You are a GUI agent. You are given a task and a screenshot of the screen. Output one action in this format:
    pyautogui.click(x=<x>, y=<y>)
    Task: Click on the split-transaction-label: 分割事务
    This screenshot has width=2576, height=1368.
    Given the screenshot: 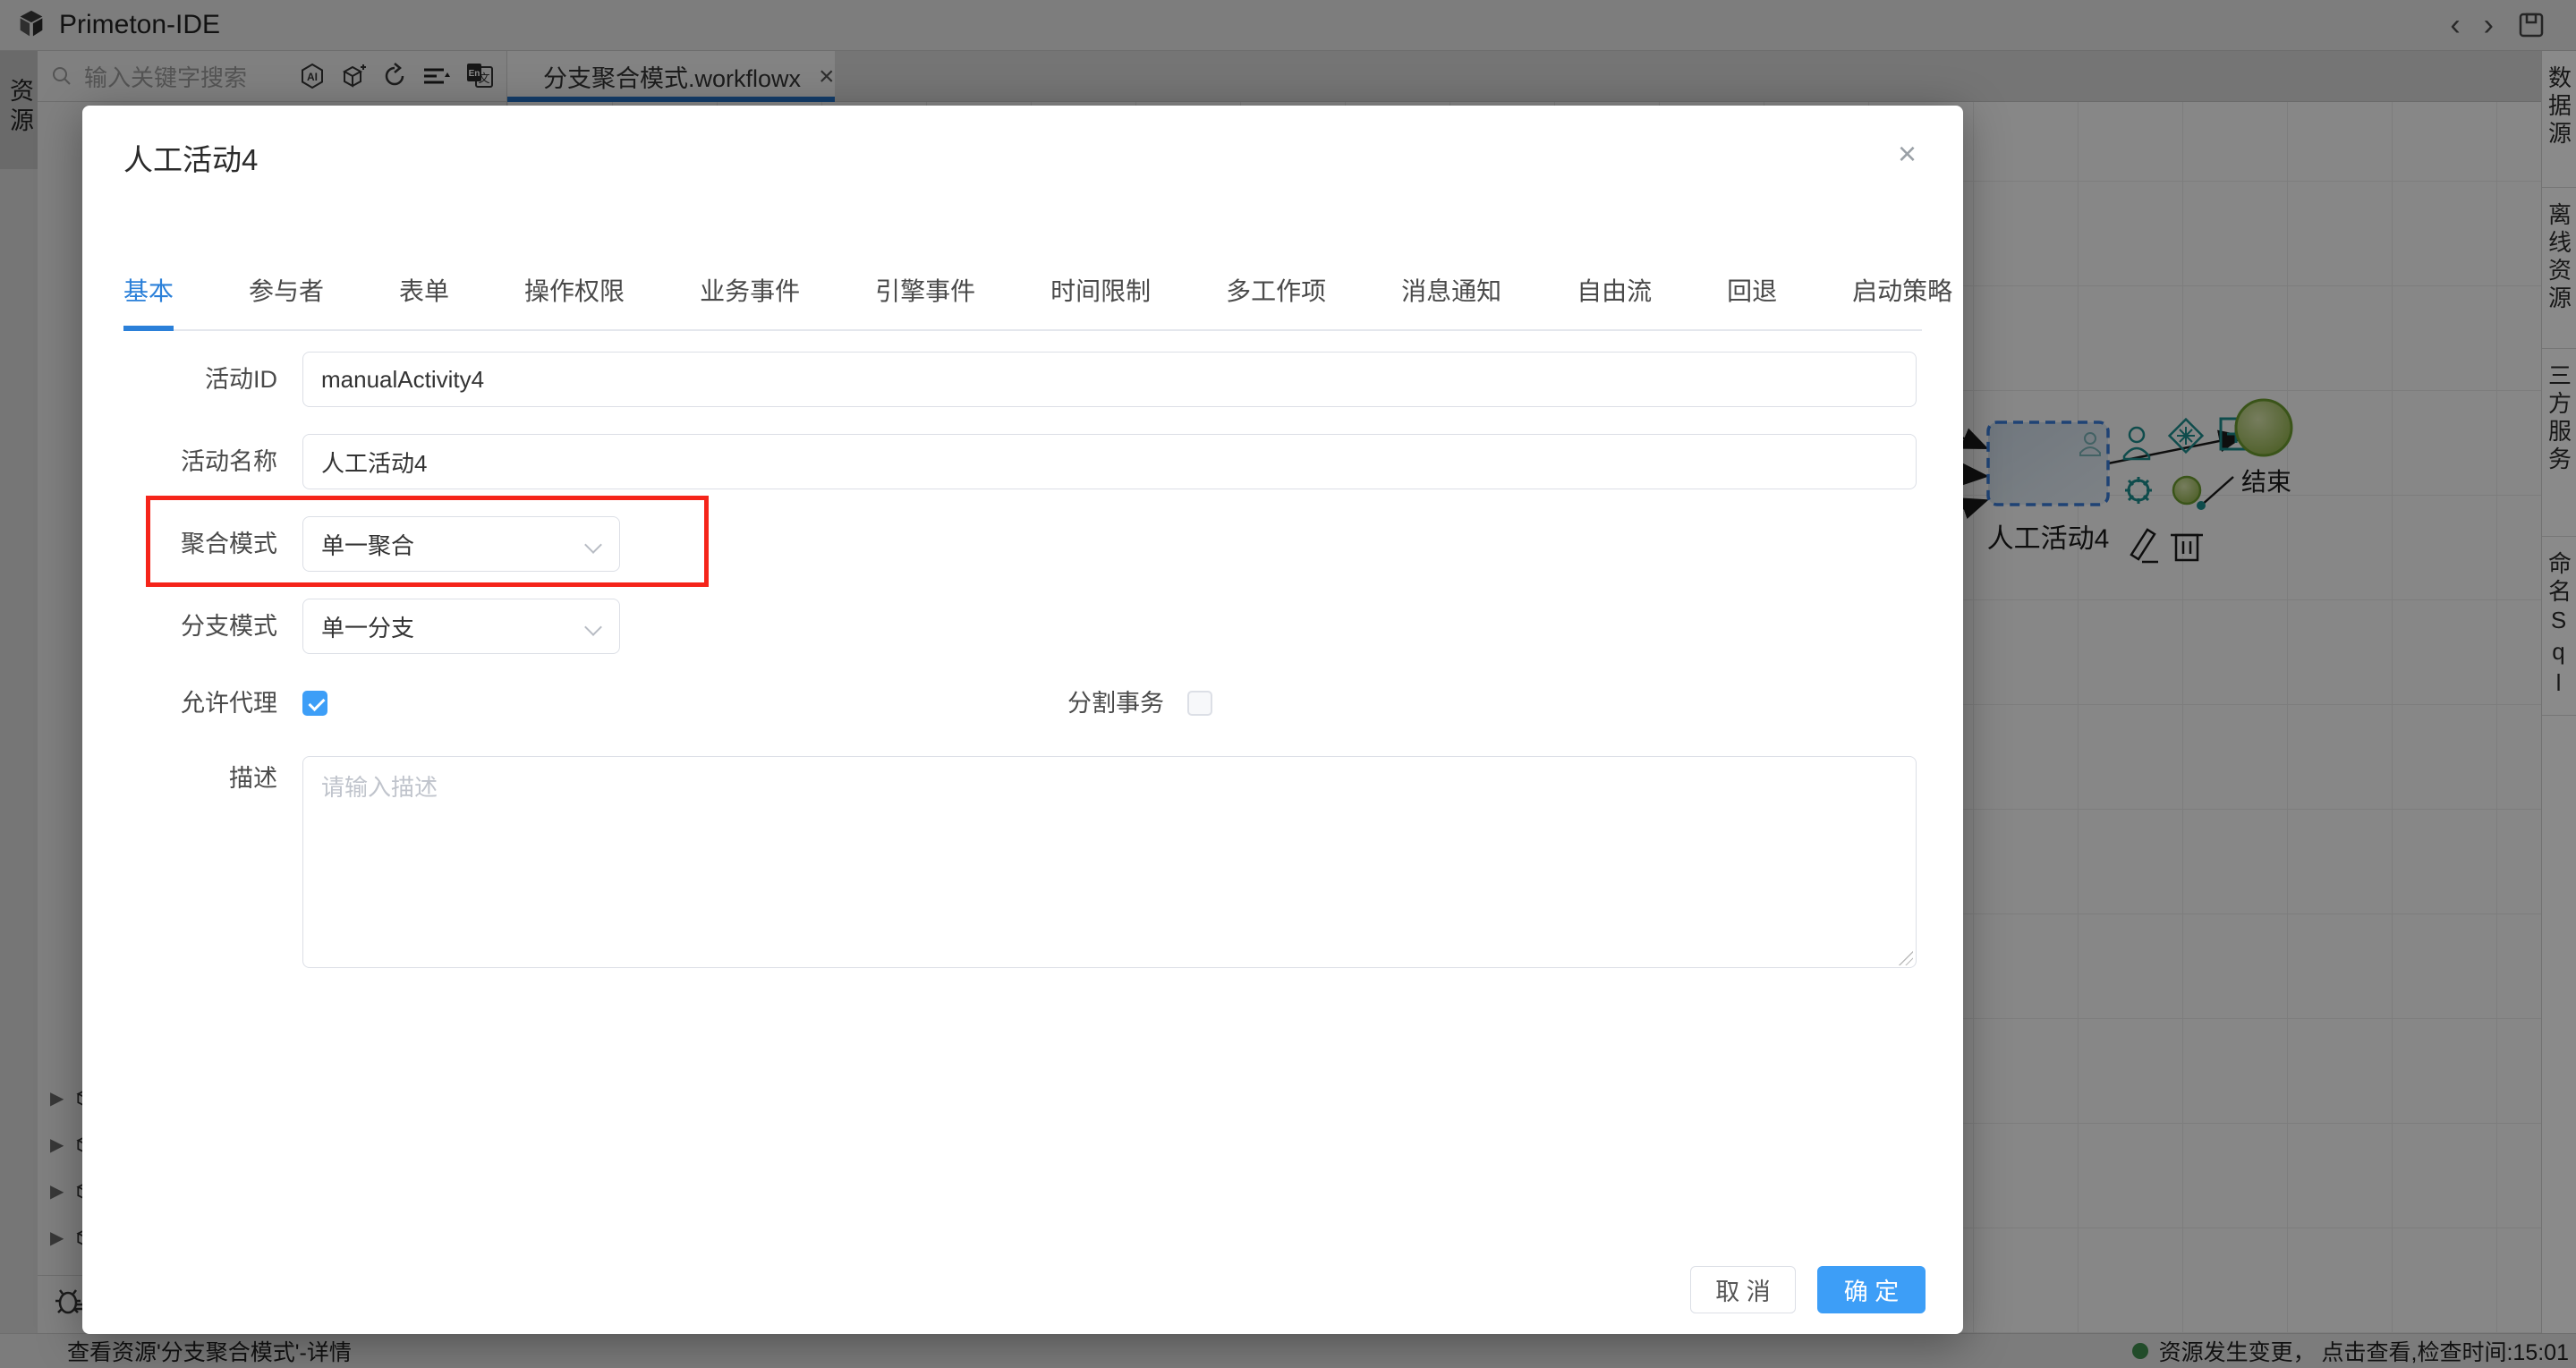 What is the action you would take?
    pyautogui.click(x=1115, y=703)
    